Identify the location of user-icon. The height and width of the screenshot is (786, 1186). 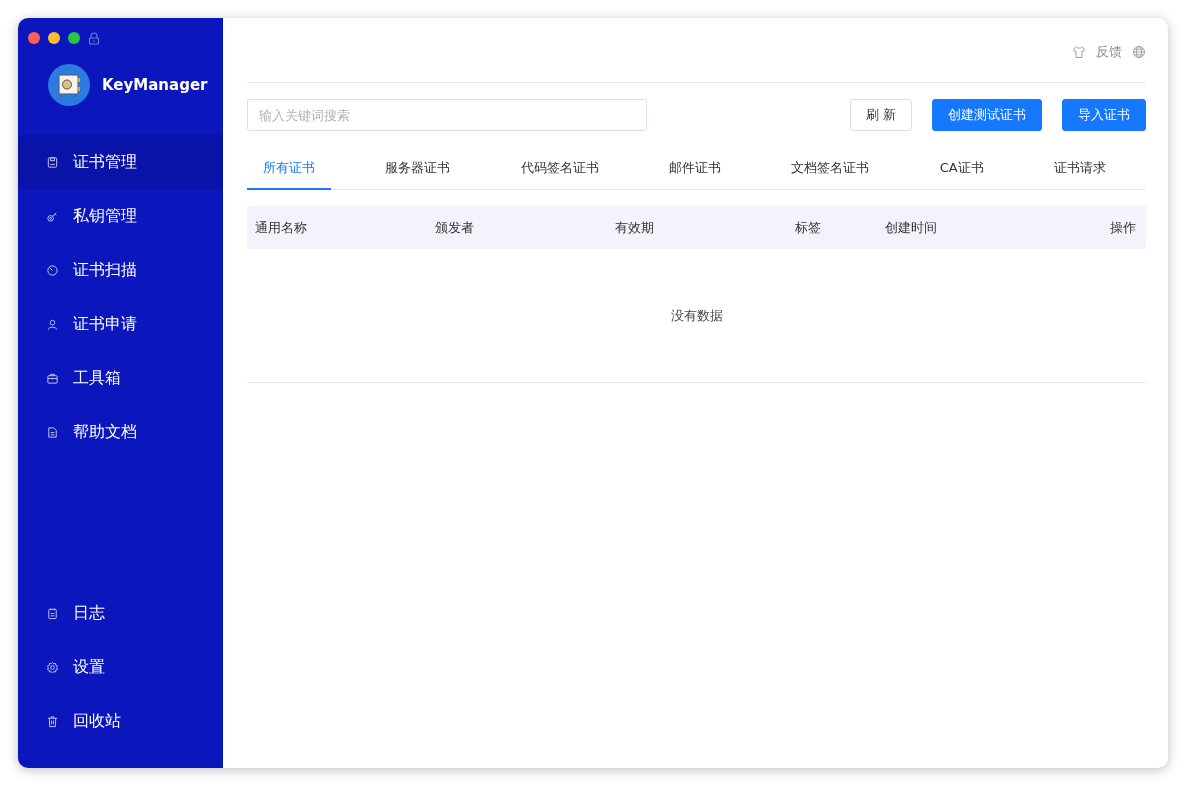
(52, 324).